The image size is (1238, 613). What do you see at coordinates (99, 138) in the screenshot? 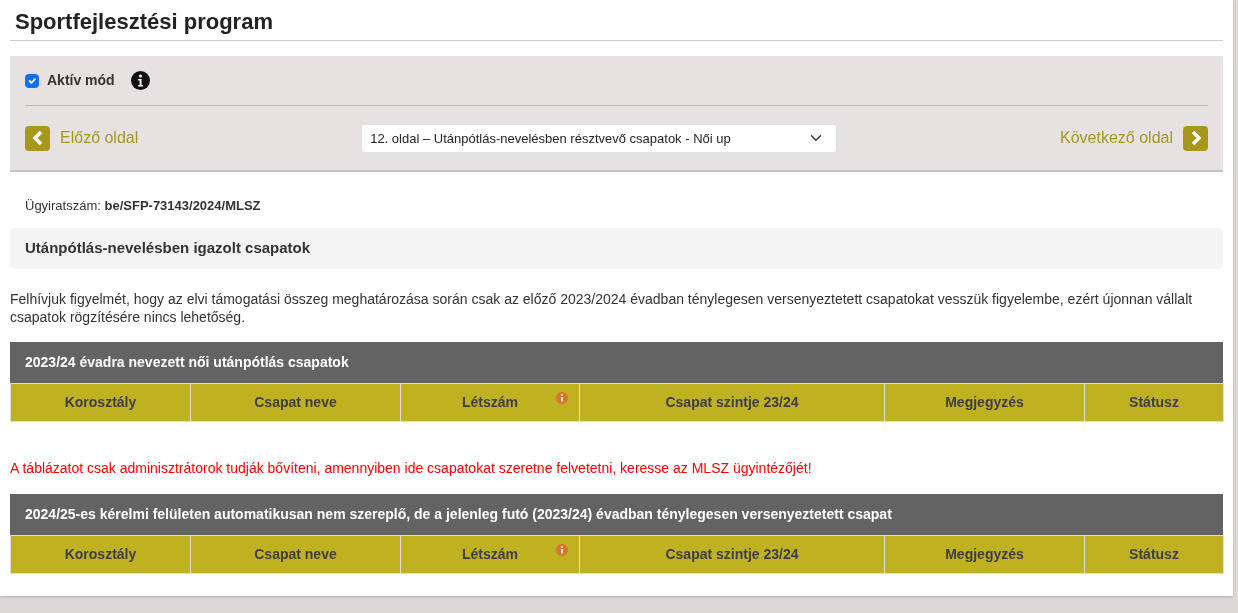
I see `previous-page-label: Előző oldal` at bounding box center [99, 138].